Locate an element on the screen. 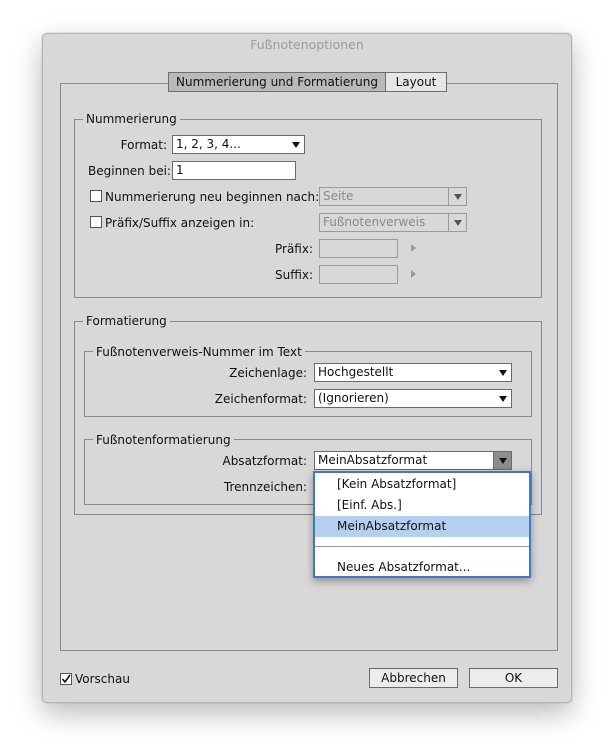 Image resolution: width=614 pixels, height=753 pixels. praefix-menu-arrow-icon is located at coordinates (413, 248).